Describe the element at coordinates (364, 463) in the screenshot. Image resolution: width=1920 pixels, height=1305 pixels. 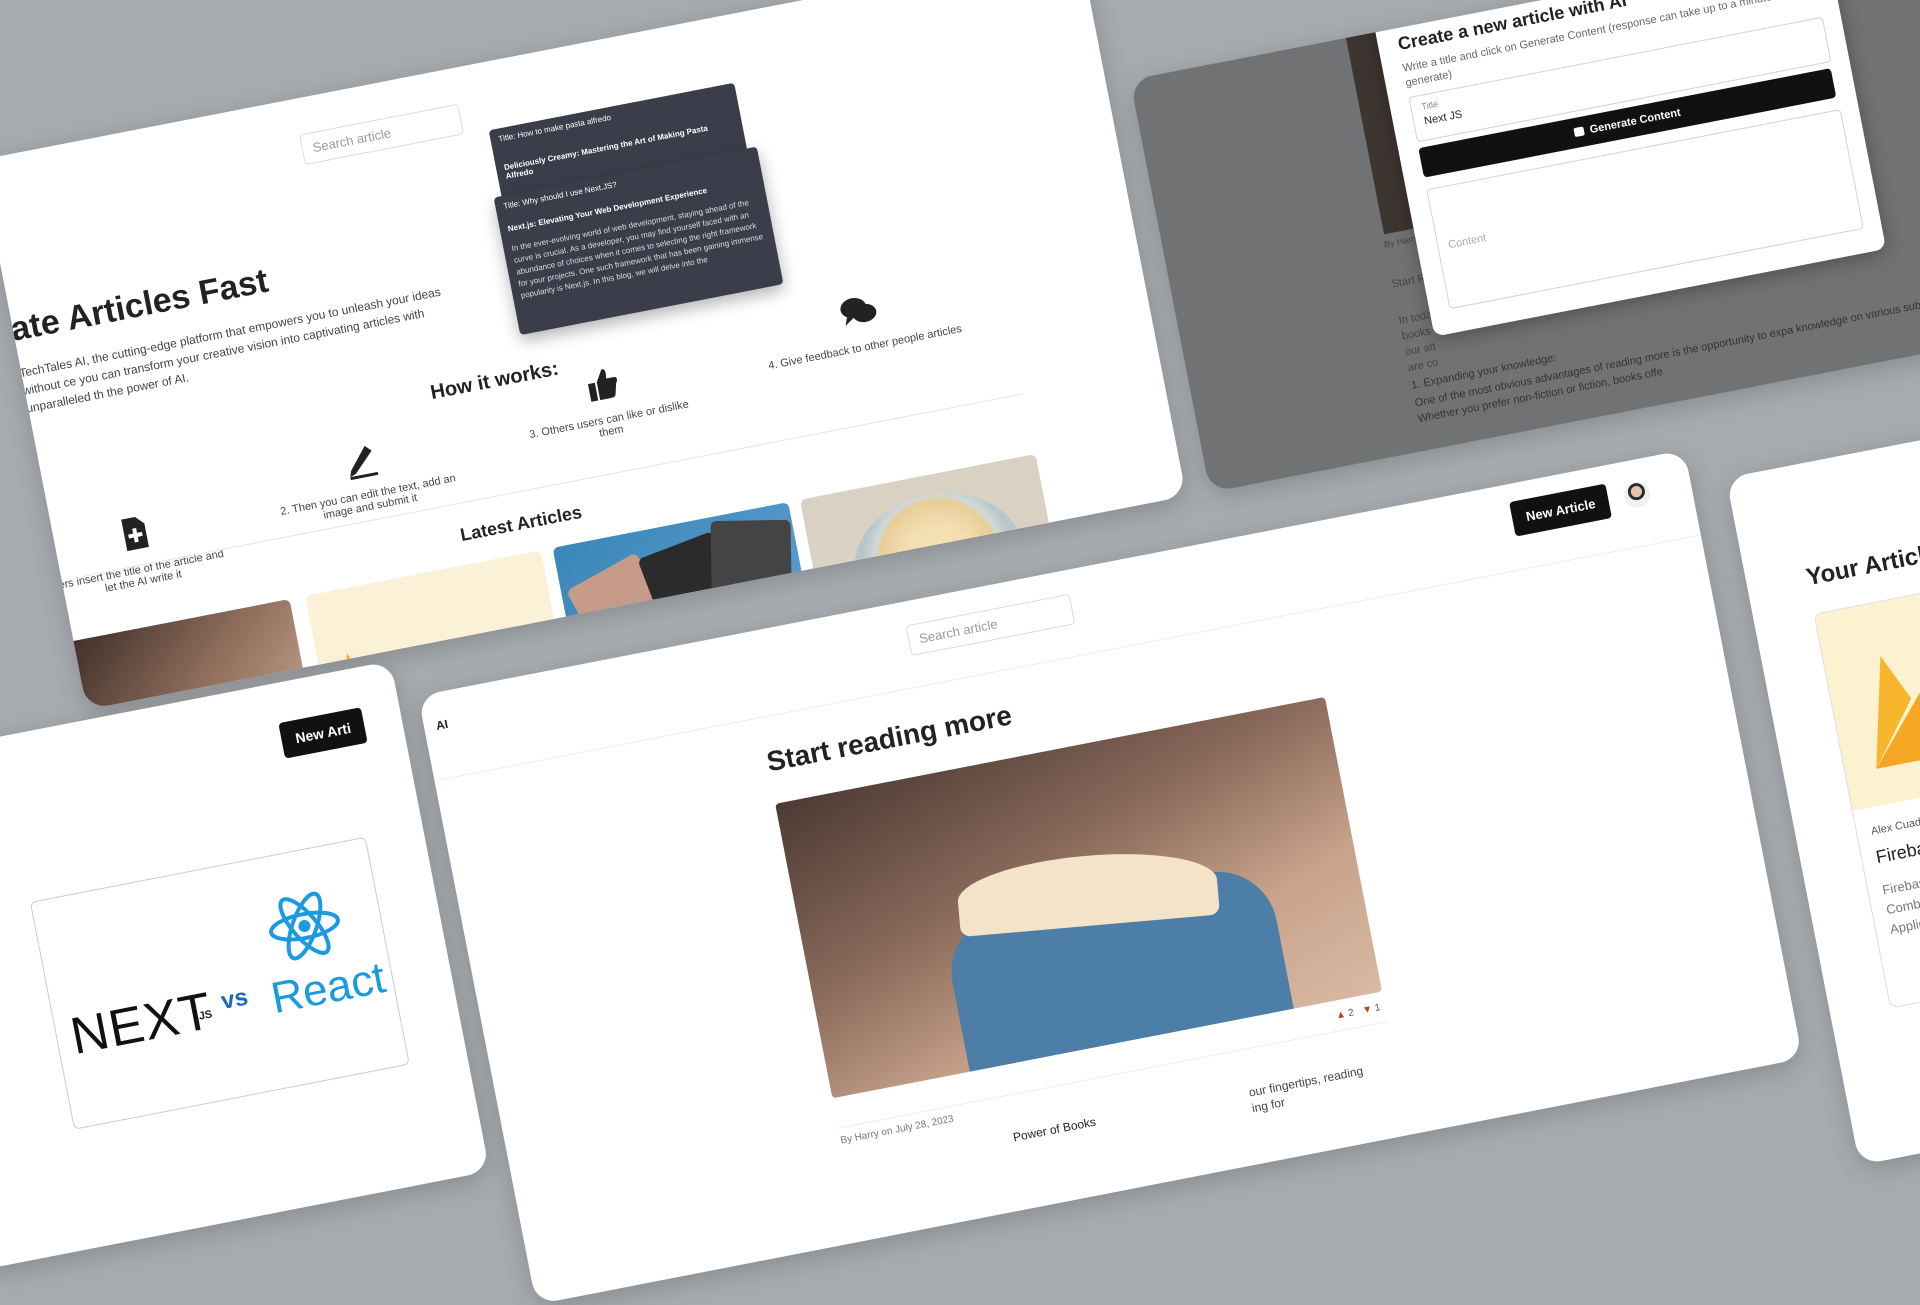
I see `pen-icon` at that location.